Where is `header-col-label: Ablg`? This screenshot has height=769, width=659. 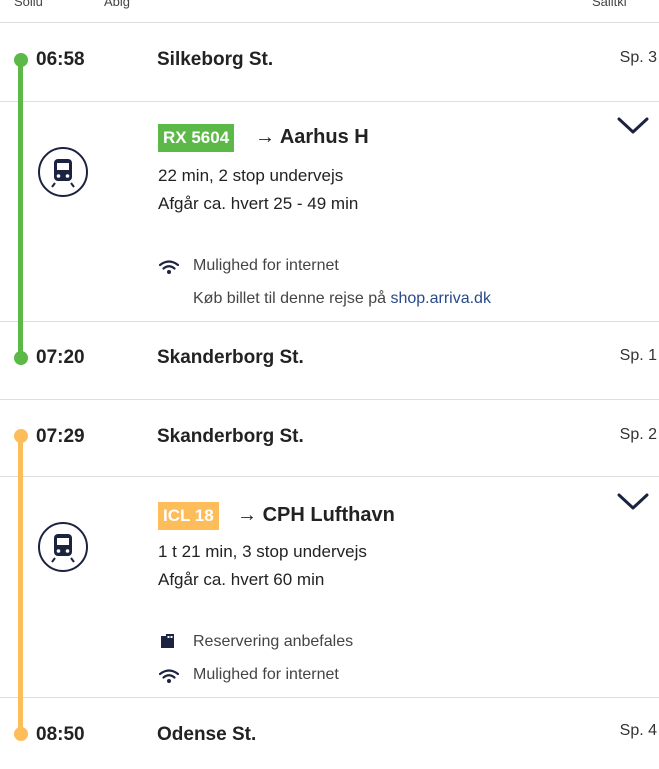 header-col-label: Ablg is located at coordinates (117, 4).